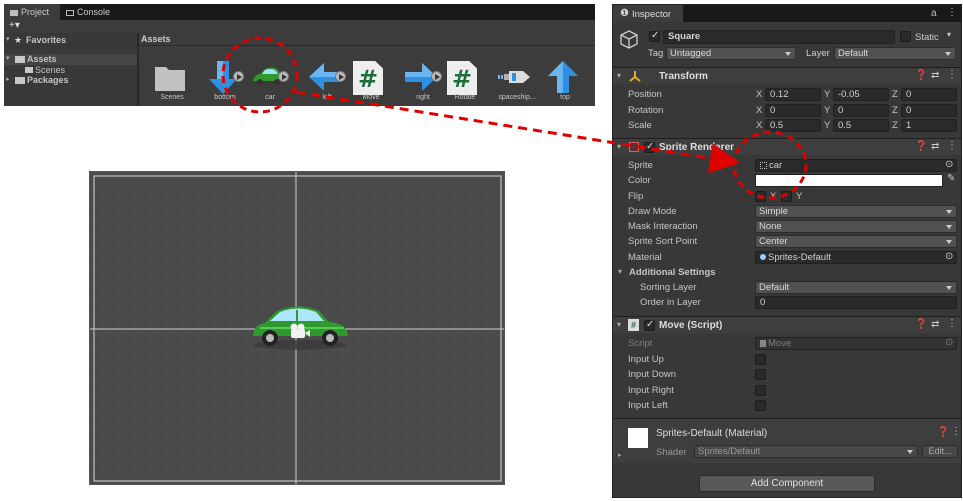 The width and height of the screenshot is (963, 501). Describe the element at coordinates (70, 40) in the screenshot. I see `tree-item-favorites: ▾ ★ Favorites` at that location.